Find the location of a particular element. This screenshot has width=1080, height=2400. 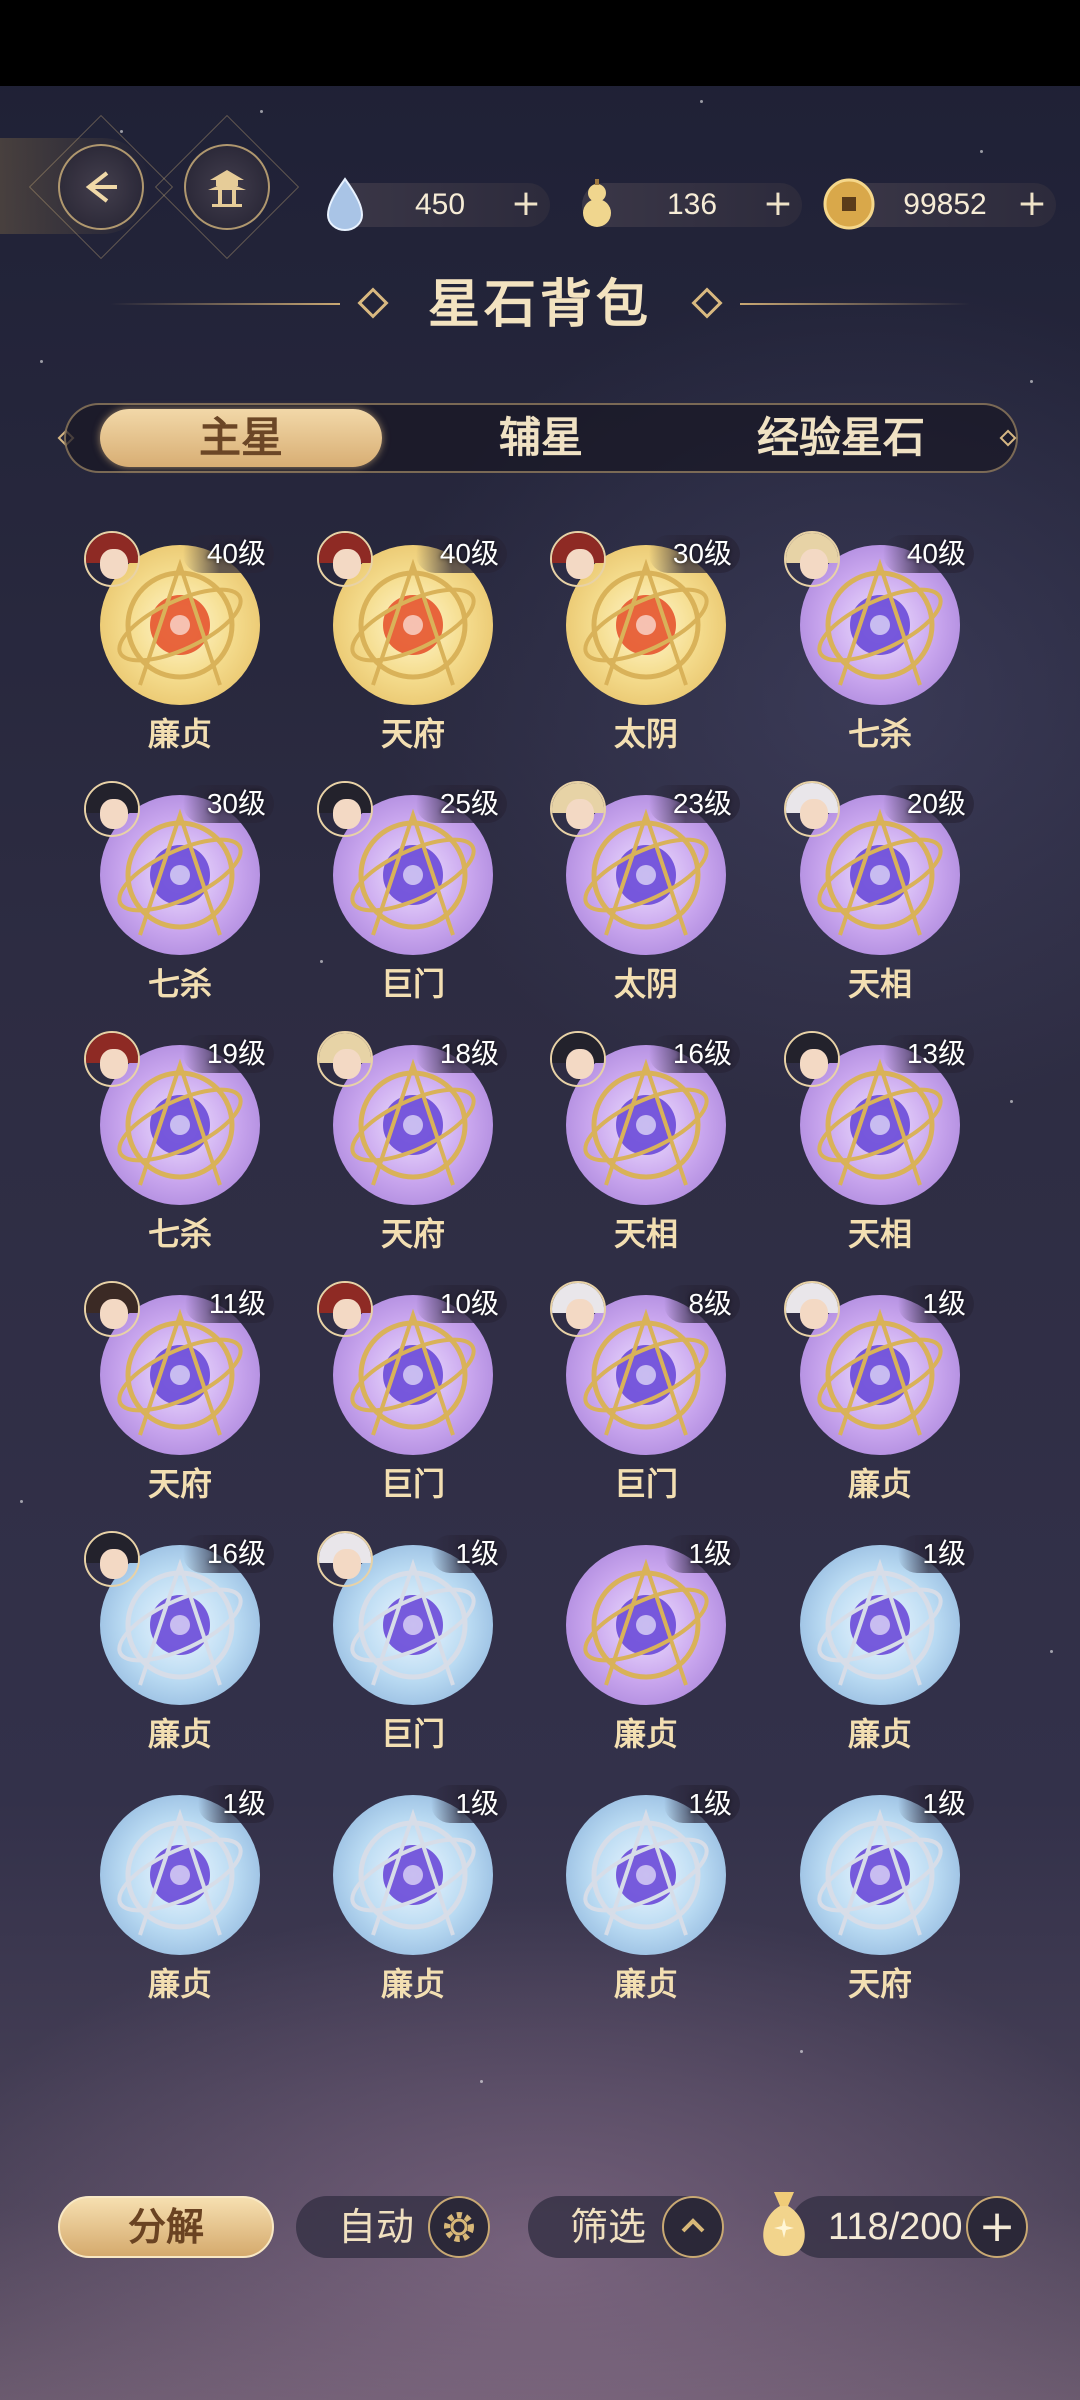

star-stone-item: 20级 天相 is located at coordinates (879, 892).